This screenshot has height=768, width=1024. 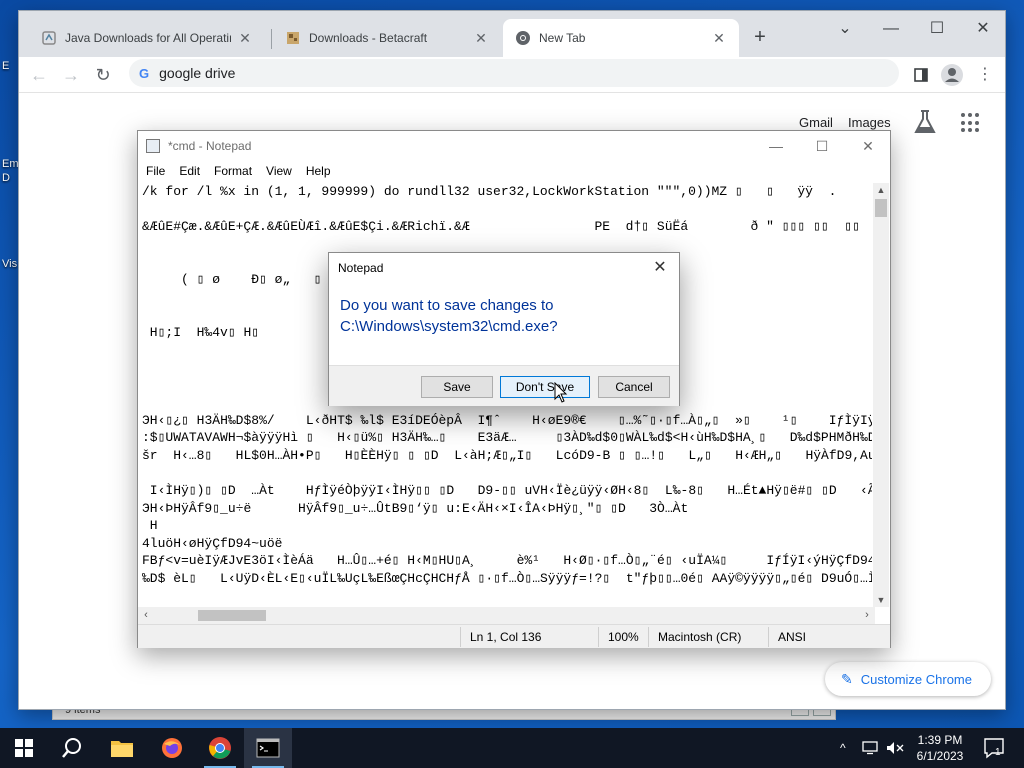 What do you see at coordinates (998, 752) in the screenshot?
I see `notification-count: 1` at bounding box center [998, 752].